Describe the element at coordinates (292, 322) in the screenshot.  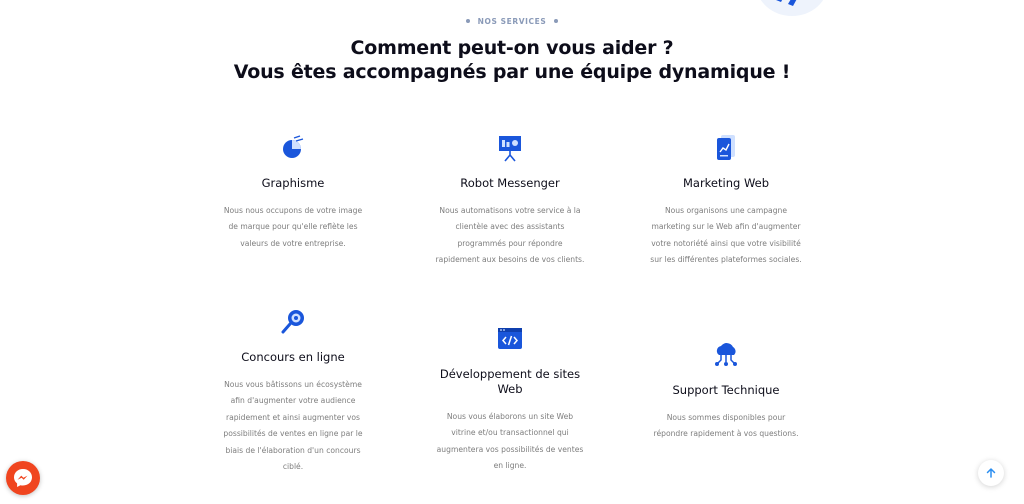
I see `magnifier-icon` at that location.